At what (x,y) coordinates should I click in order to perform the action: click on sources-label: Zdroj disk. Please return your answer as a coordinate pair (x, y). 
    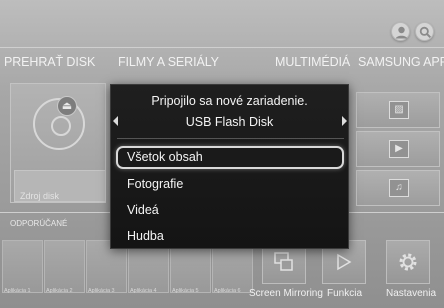
    Looking at the image, I should click on (40, 196).